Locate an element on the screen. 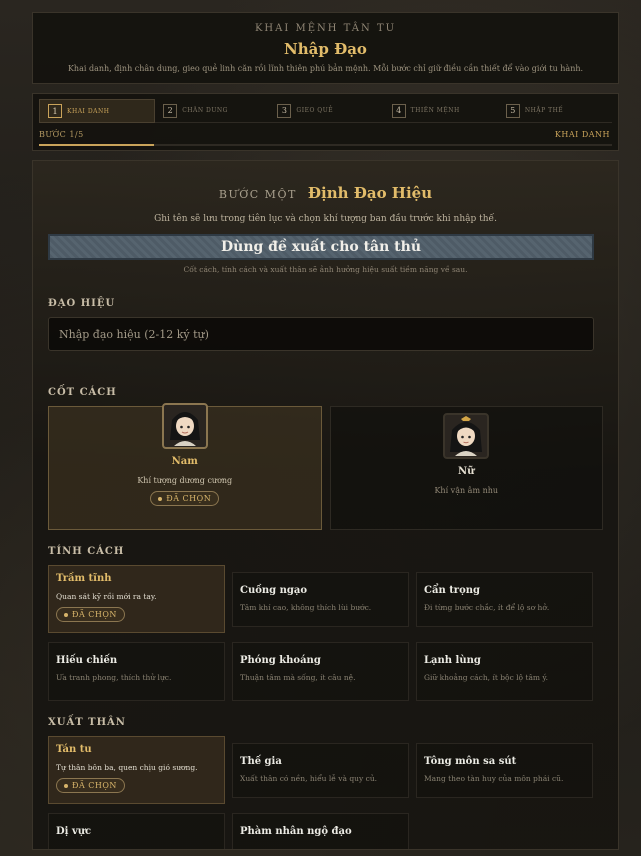  step-label: THIÊN MỆNH is located at coordinates (435, 110).